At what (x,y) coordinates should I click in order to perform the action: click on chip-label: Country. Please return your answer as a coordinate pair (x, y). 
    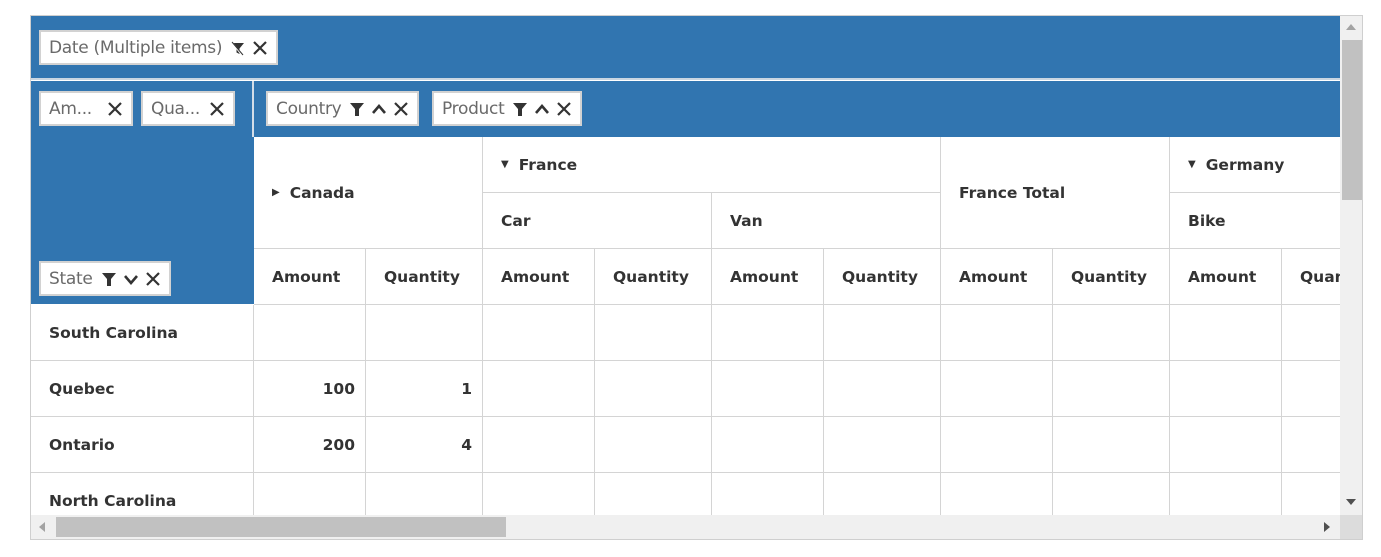
    Looking at the image, I should click on (309, 108).